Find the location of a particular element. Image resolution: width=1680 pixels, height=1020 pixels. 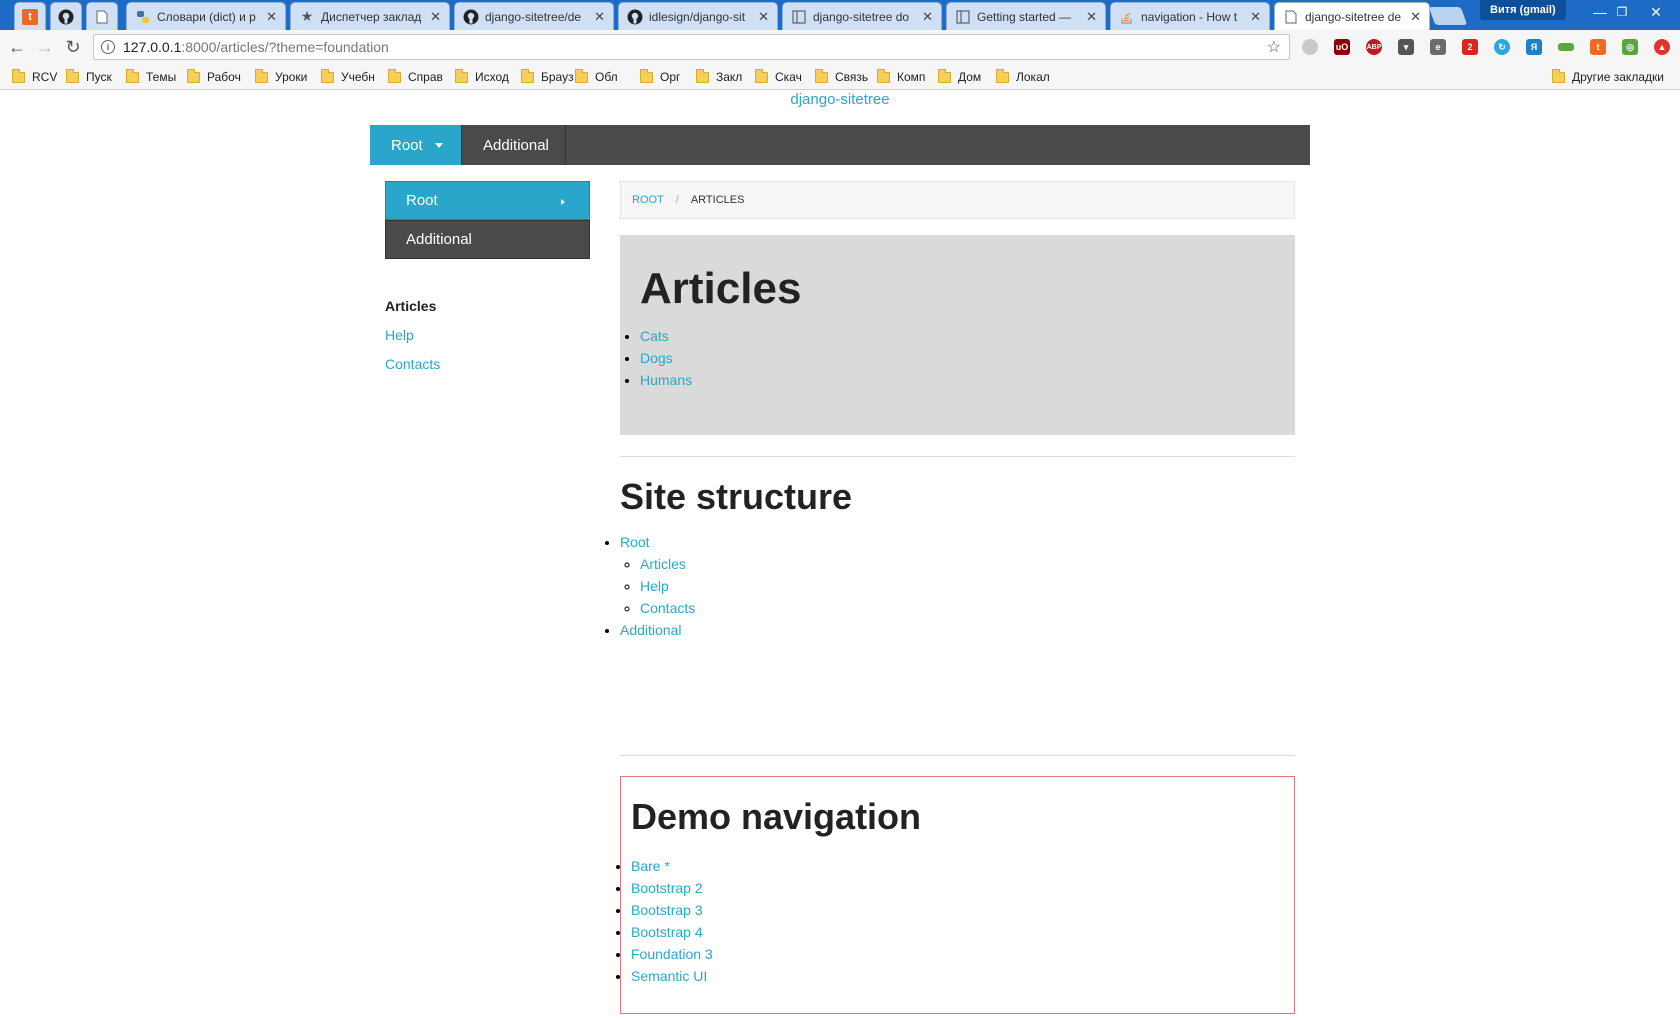

browser-tab-4: ★ Диспетчер заклад ✕ is located at coordinates (370, 16).